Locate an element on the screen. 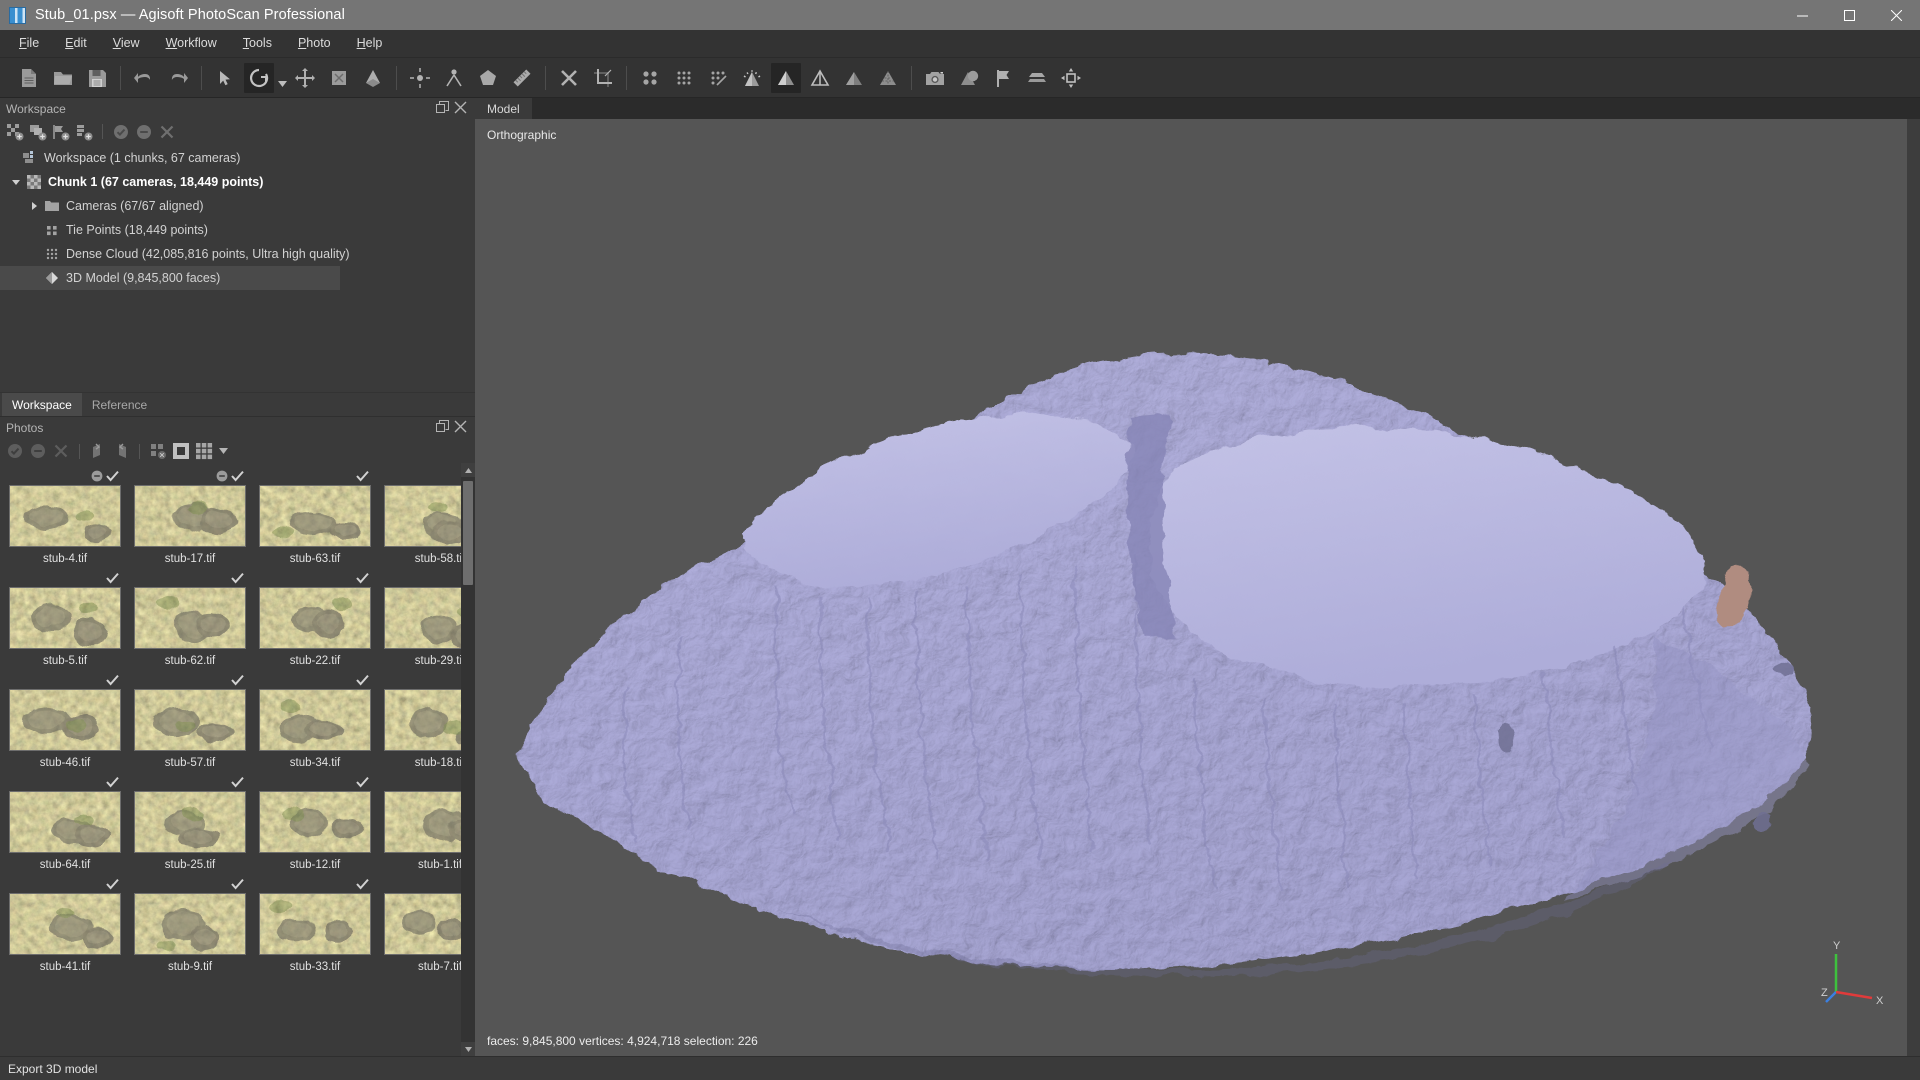 The image size is (1920, 1080). mesh-confidence-icon is located at coordinates (752, 78).